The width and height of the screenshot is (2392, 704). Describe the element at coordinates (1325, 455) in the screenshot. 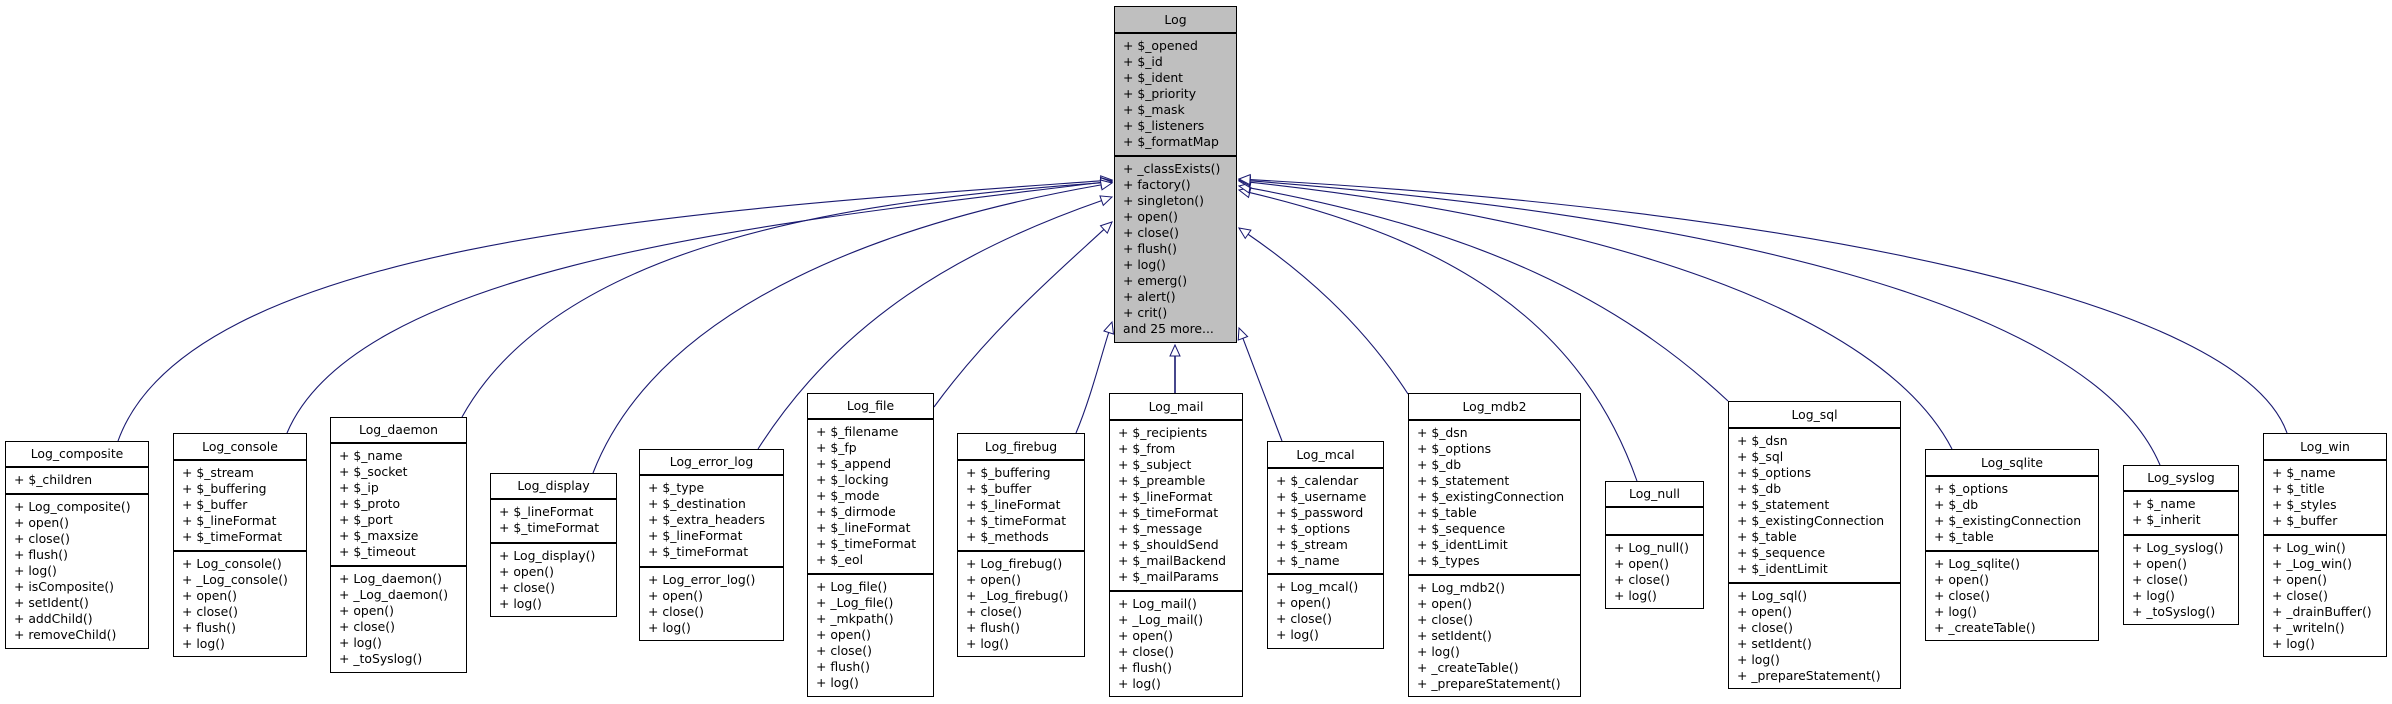

I see `class-name: Log_mcal` at that location.